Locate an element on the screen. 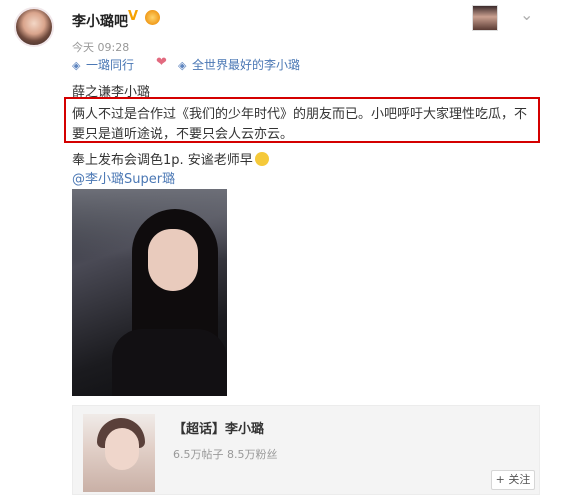 Image resolution: width=571 pixels, height=500 pixels. post-text-line-4: 奉上发布会调色1p. 安谧老师早 is located at coordinates (170, 158).